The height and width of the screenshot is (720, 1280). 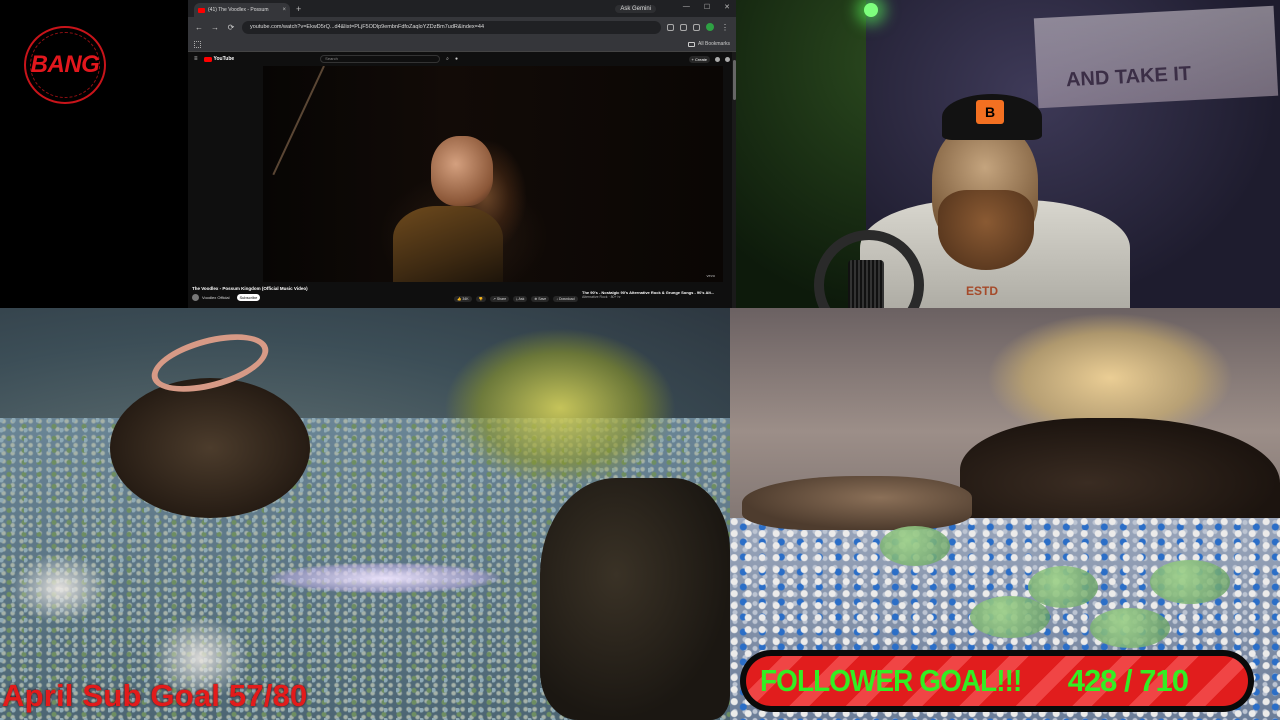 I want to click on follower-goal-label: FOLLOWER GOAL!!!, so click(x=891, y=680).